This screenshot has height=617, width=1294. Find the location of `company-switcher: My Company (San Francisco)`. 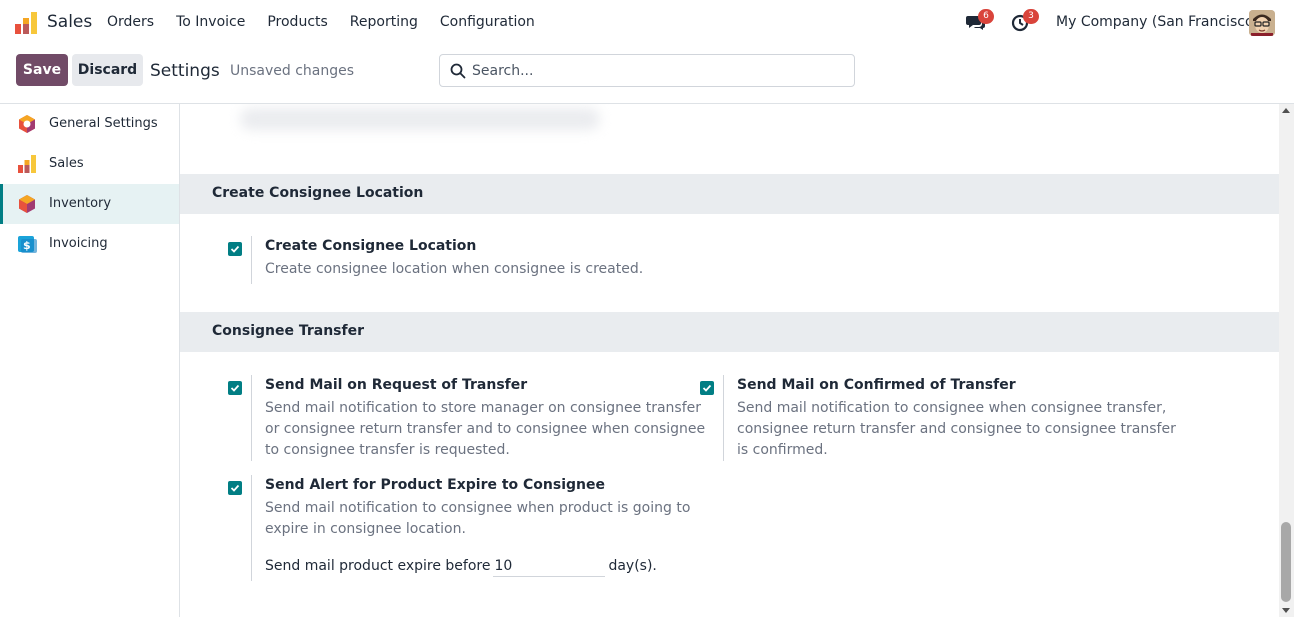

company-switcher: My Company (San Francisco) is located at coordinates (1157, 22).